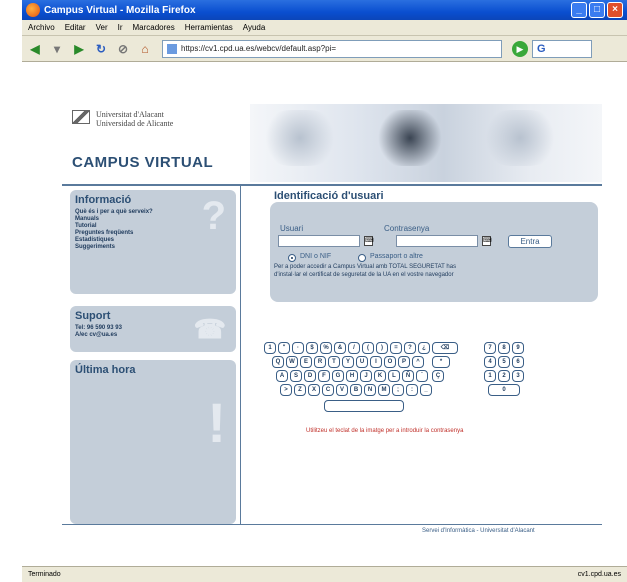 Image resolution: width=627 pixels, height=582 pixels. Describe the element at coordinates (342, 390) in the screenshot. I see `key-v: V` at that location.